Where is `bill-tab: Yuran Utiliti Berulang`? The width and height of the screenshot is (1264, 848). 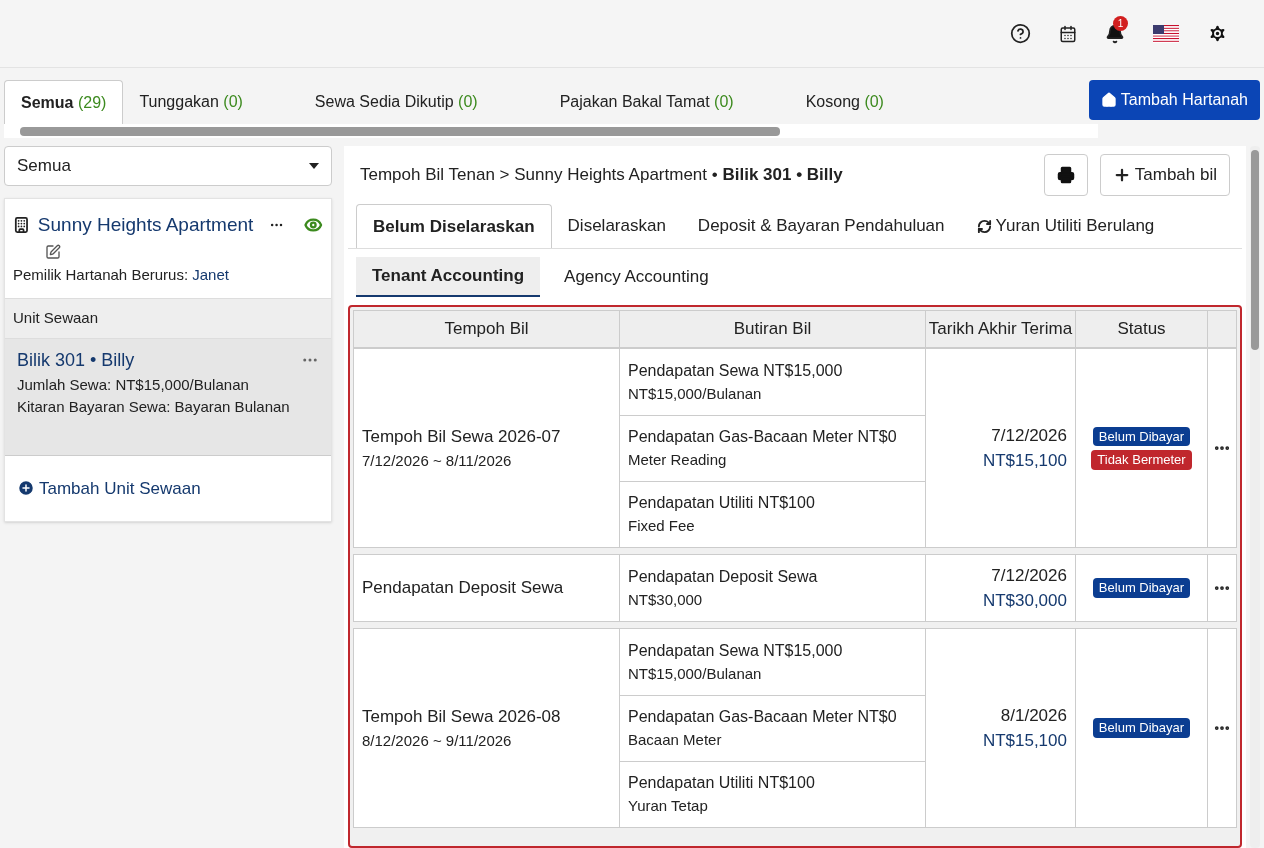
bill-tab: Yuran Utiliti Berulang is located at coordinates (1065, 226).